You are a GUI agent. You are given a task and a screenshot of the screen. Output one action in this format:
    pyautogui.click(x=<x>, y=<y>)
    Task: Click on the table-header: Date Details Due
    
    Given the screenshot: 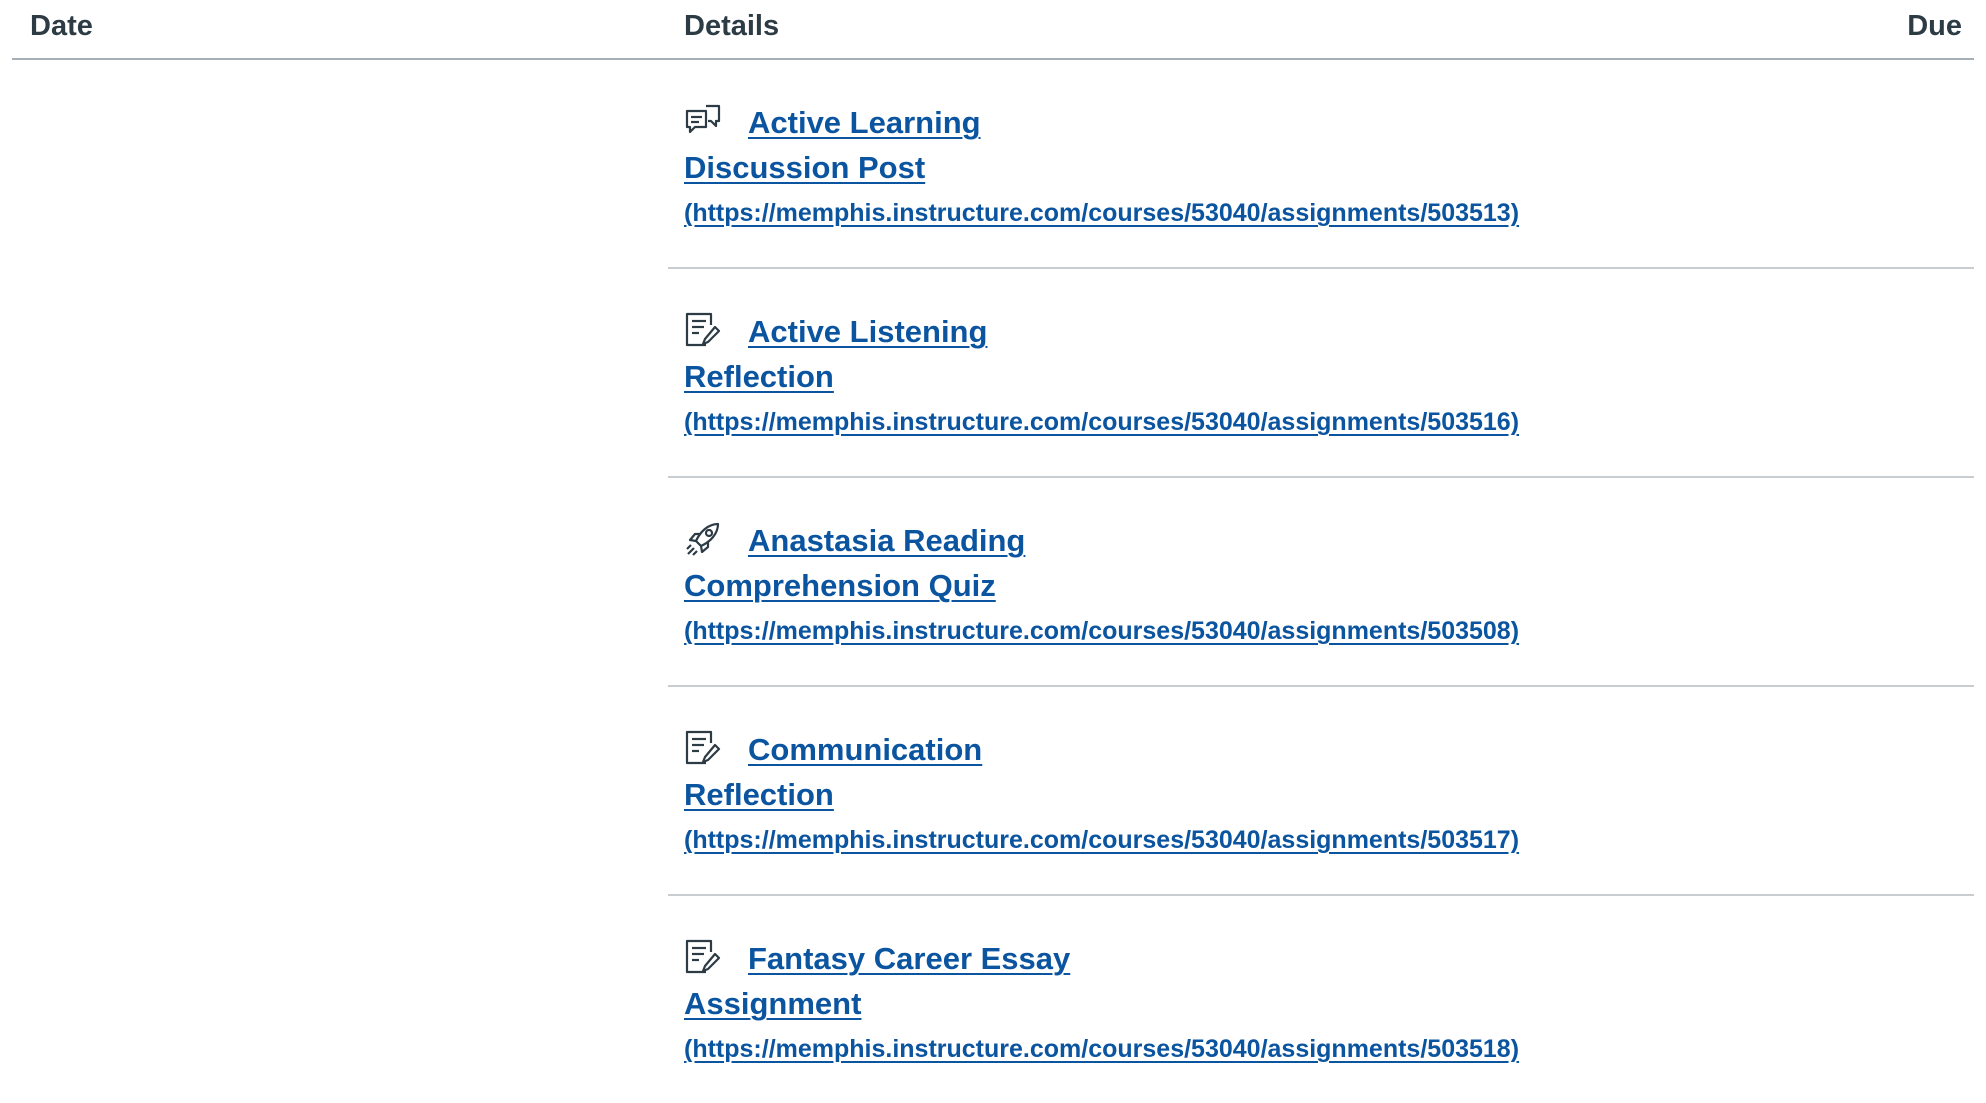 What is the action you would take?
    pyautogui.click(x=993, y=30)
    